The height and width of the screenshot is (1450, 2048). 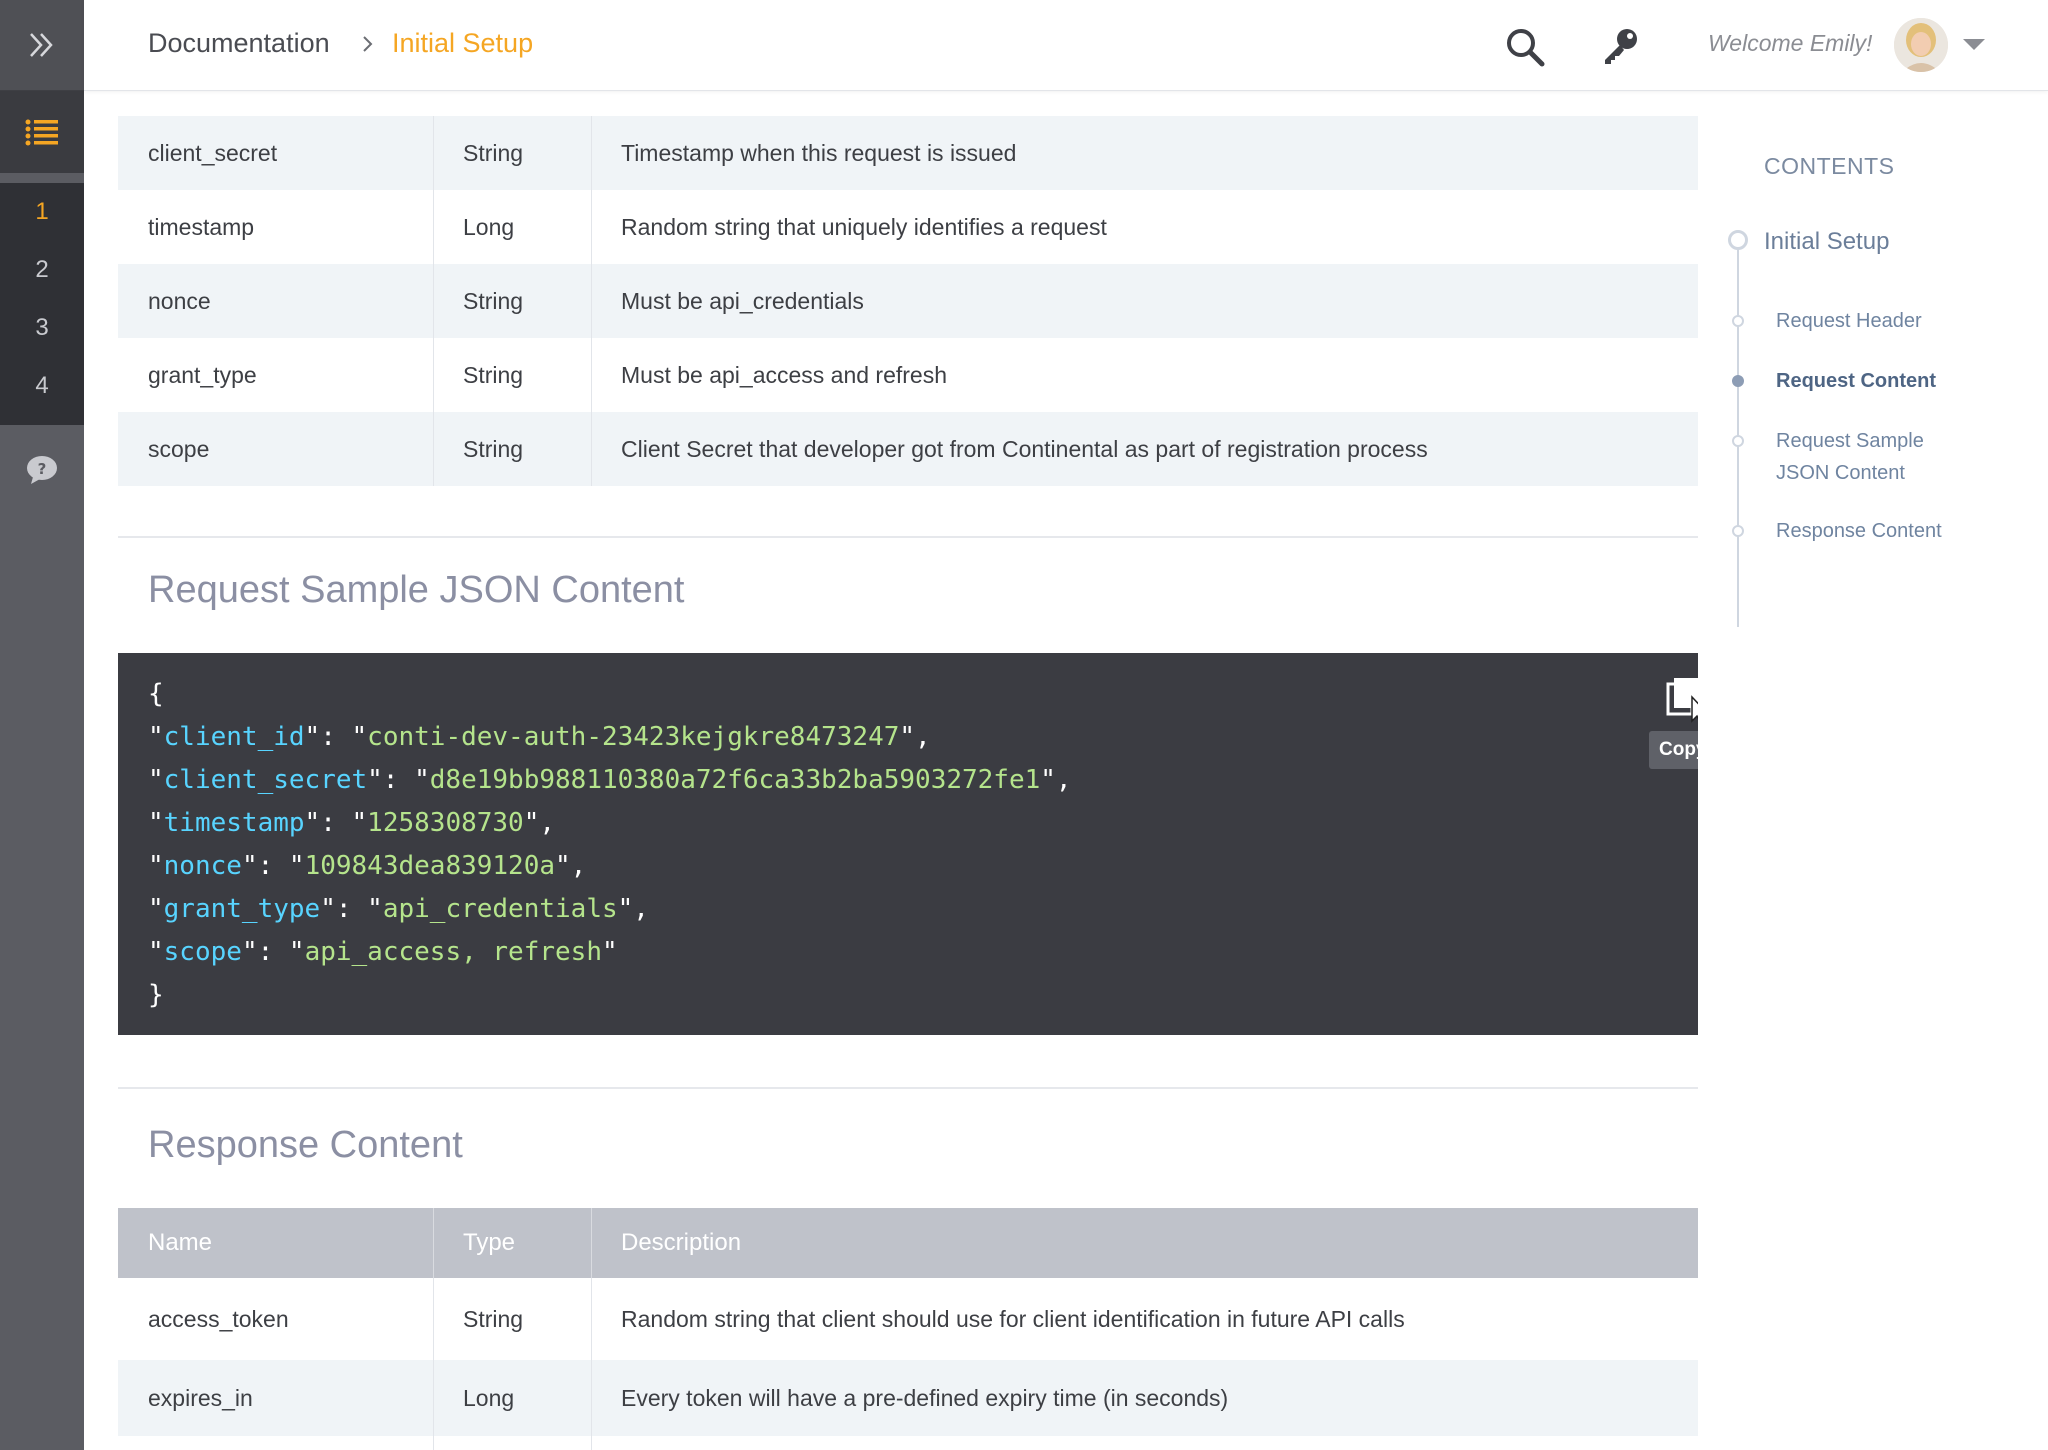 What do you see at coordinates (276, 1243) in the screenshot?
I see `column-header-name: Name` at bounding box center [276, 1243].